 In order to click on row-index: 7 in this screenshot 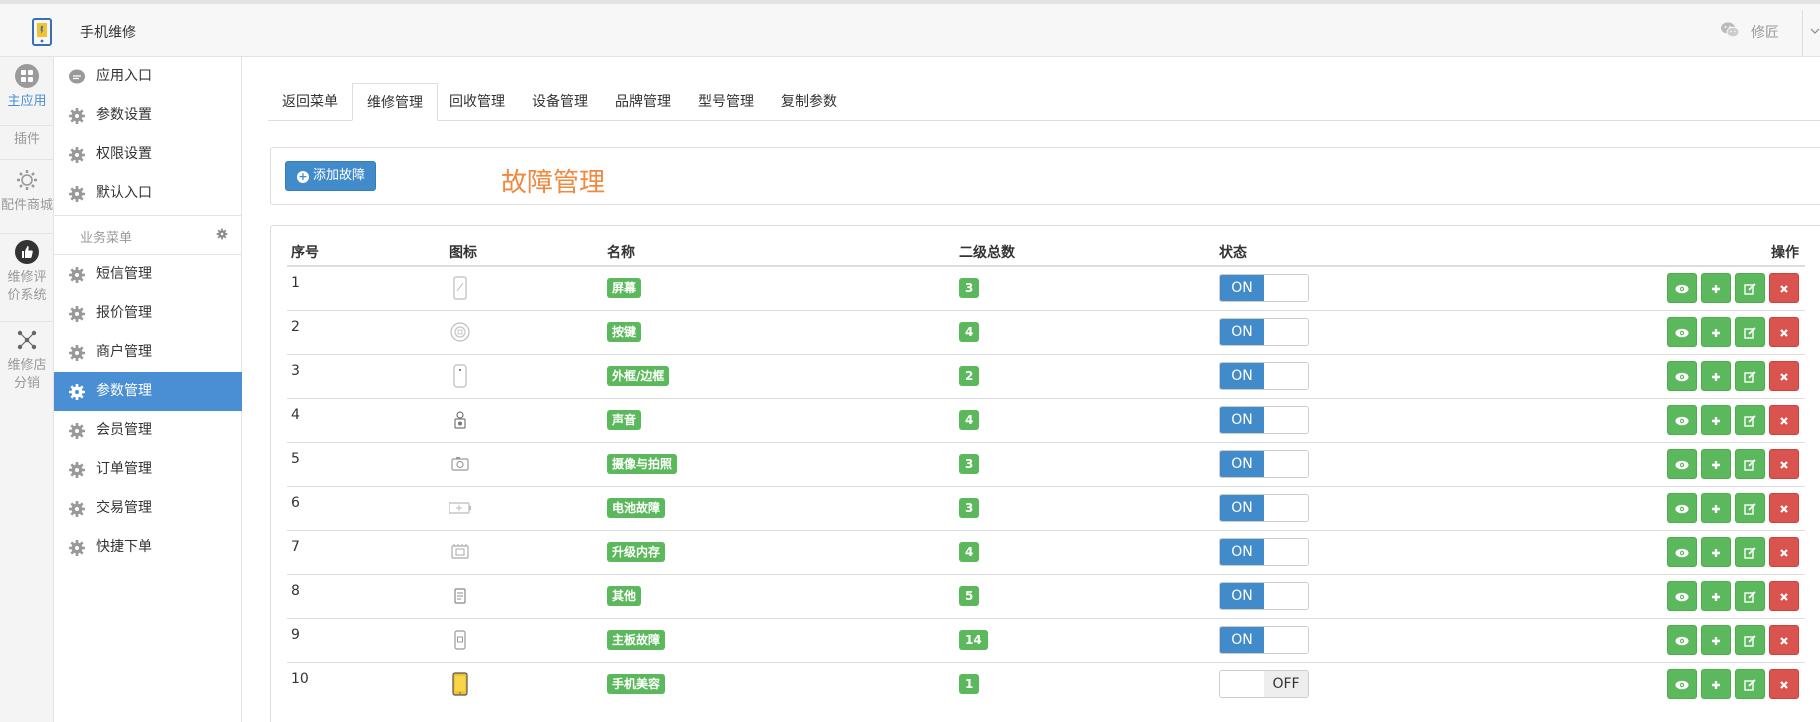, I will do `click(366, 551)`.